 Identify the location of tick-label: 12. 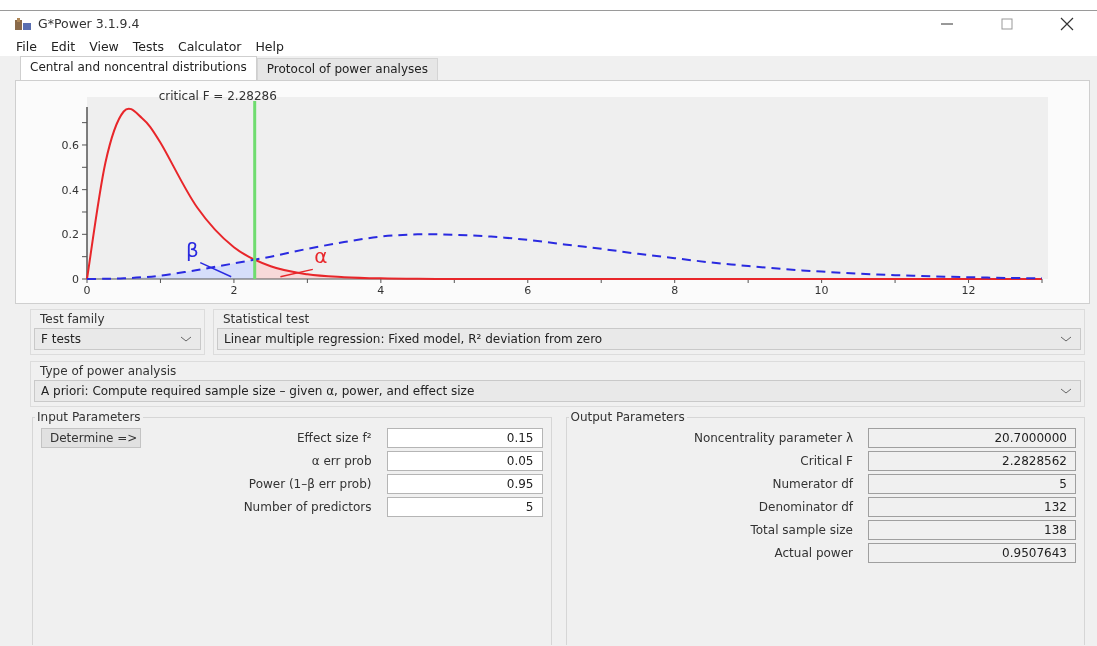
(968, 290).